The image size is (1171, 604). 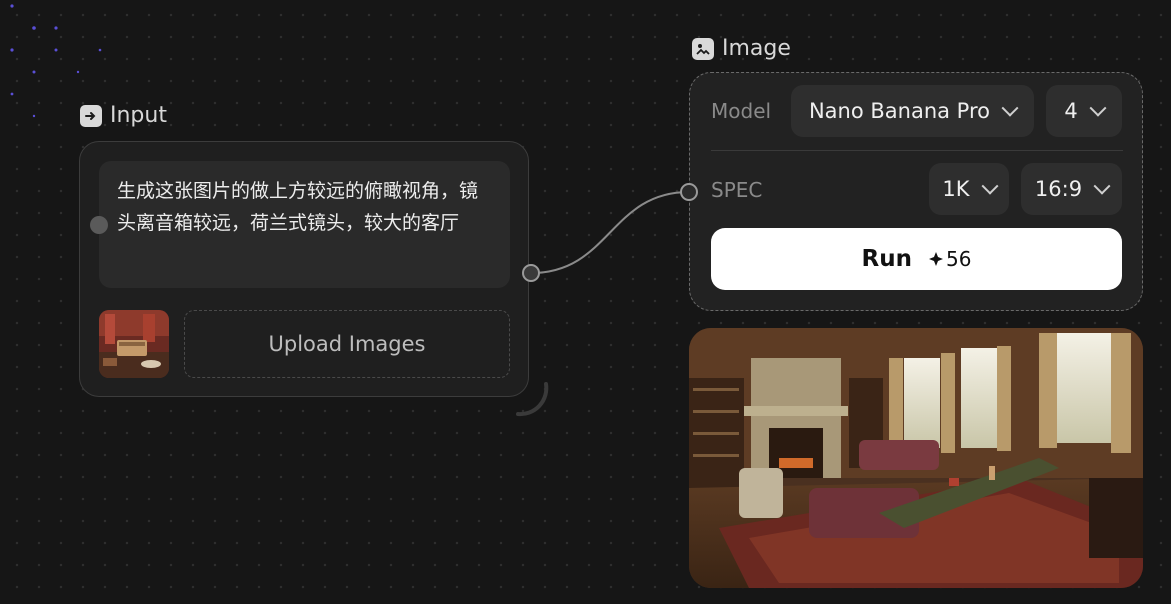 I want to click on input-node-title: Input, so click(x=123, y=115).